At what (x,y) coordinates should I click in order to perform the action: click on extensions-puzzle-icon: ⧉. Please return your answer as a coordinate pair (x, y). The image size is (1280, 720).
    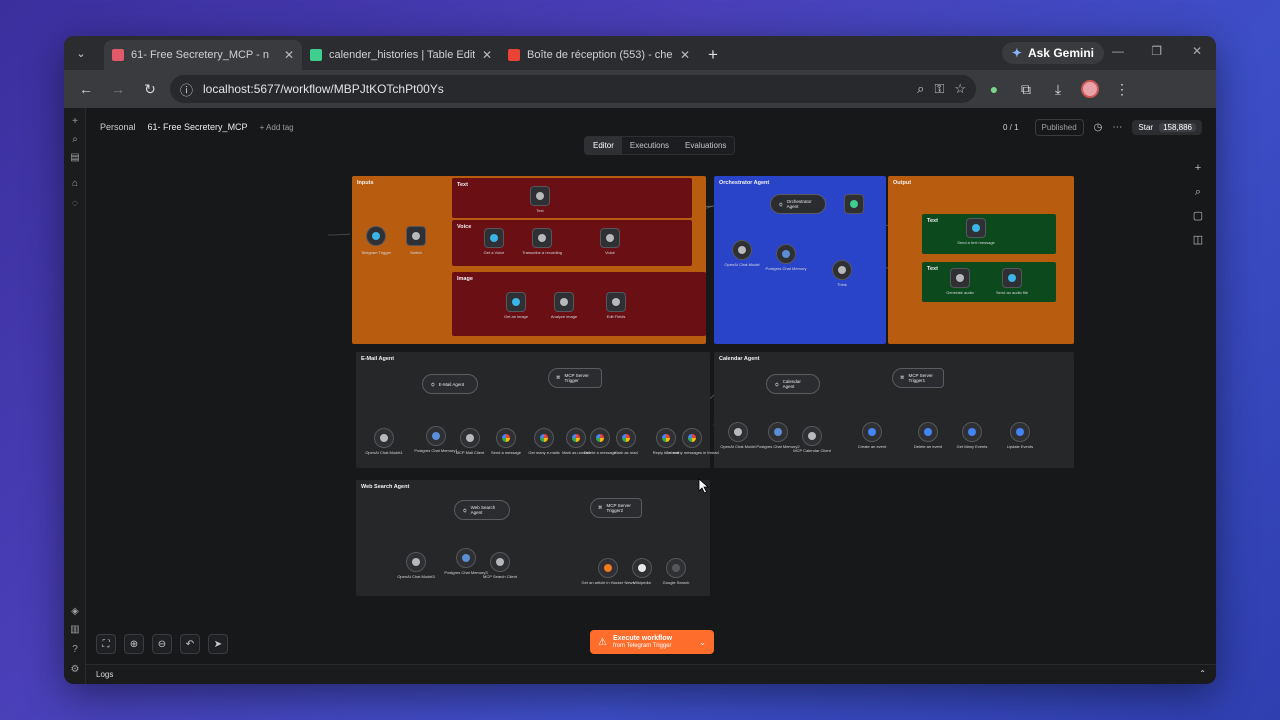
    Looking at the image, I should click on (1026, 89).